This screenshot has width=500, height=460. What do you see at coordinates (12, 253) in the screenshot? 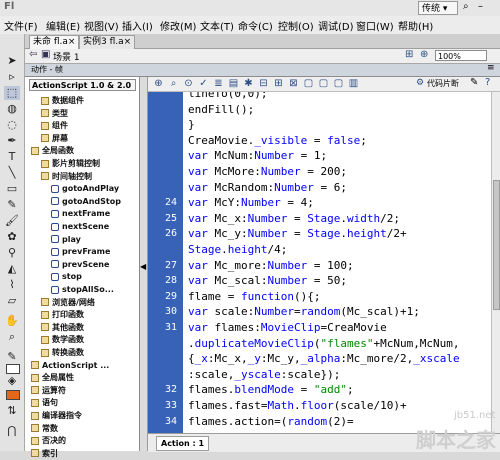
I see `bone-tool-icon: ⚲` at bounding box center [12, 253].